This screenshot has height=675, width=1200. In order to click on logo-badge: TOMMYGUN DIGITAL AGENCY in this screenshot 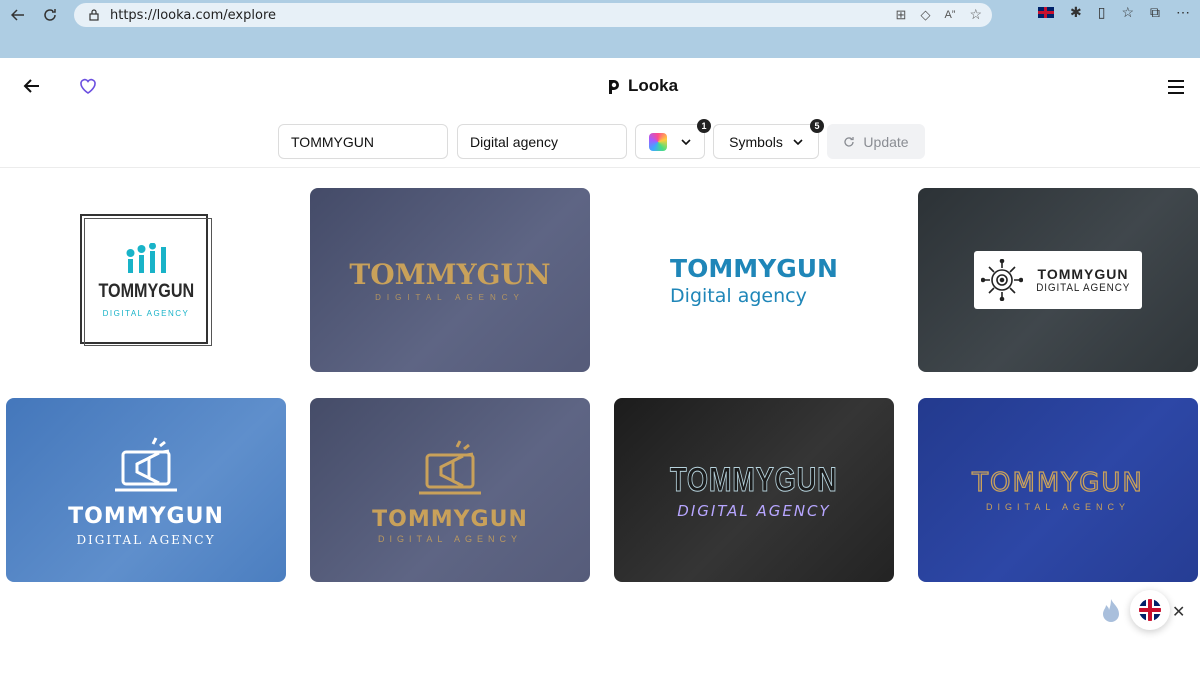, I will do `click(1058, 280)`.